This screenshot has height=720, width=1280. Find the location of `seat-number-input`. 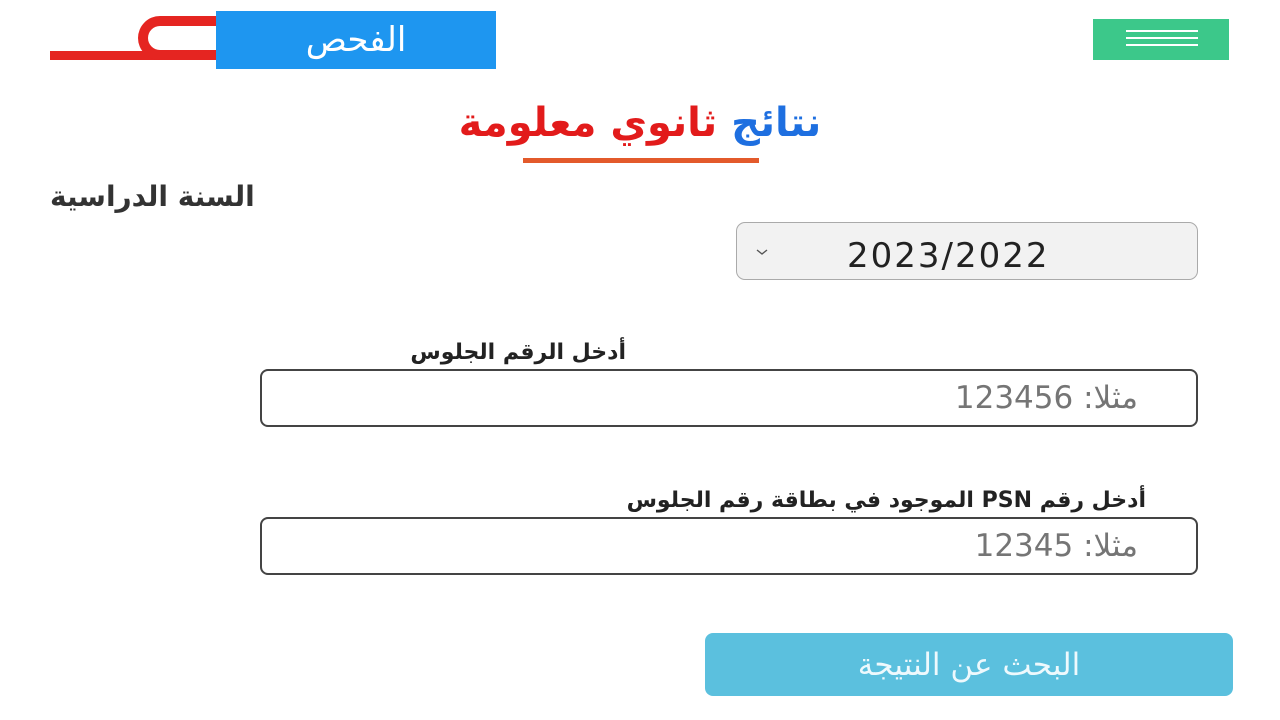

seat-number-input is located at coordinates (729, 398).